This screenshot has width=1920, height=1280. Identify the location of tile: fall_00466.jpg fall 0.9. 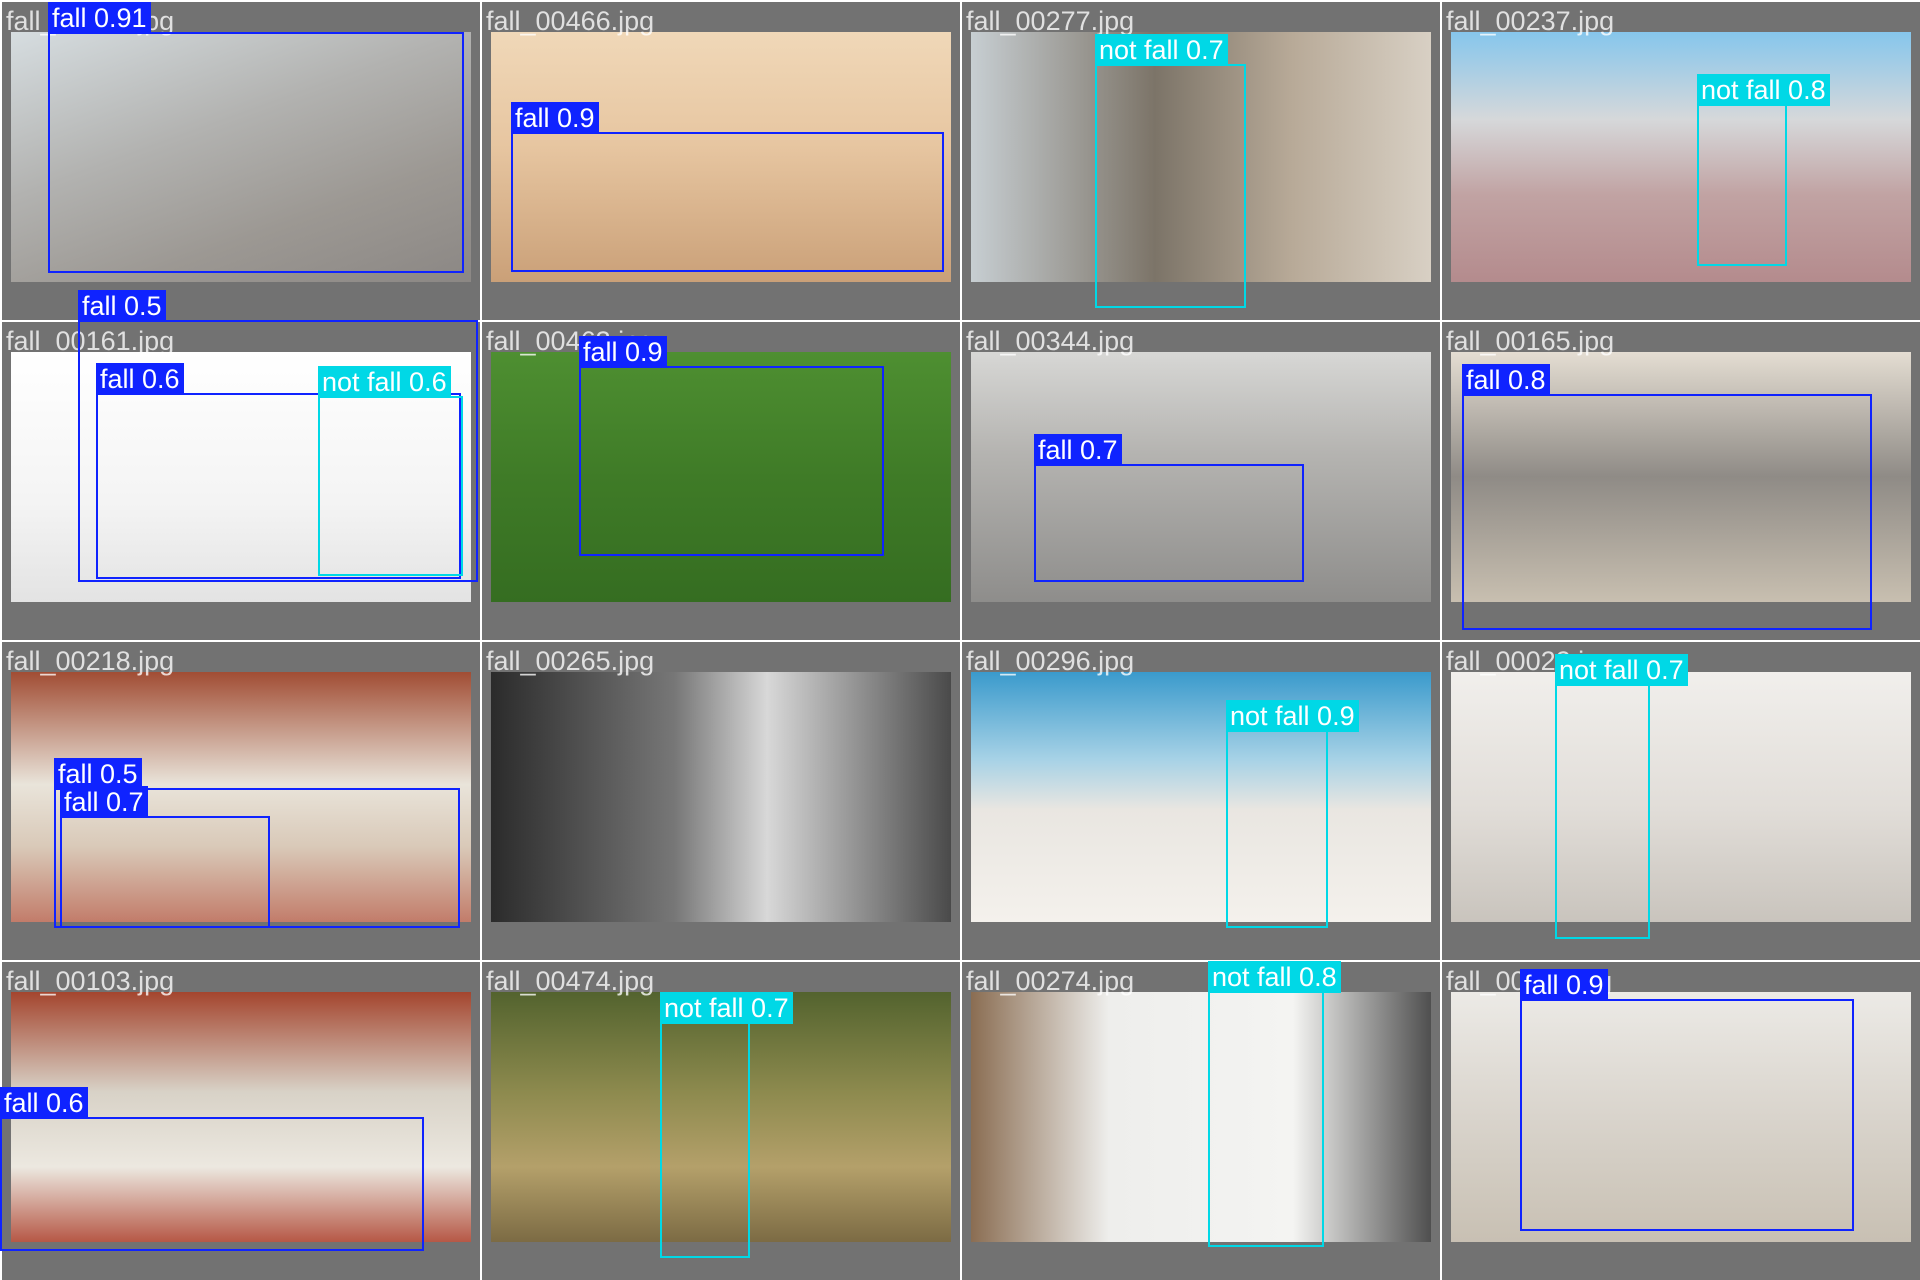
(721, 161).